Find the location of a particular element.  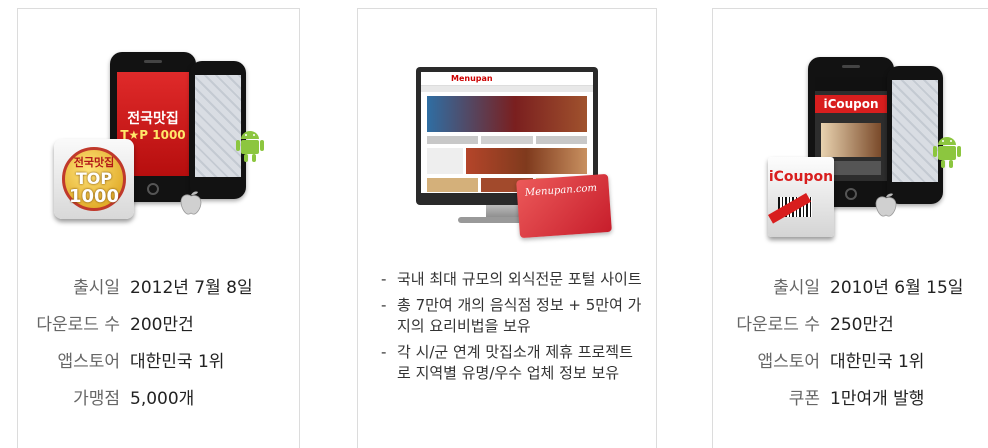

info-value: 2012년 7월 8일 is located at coordinates (191, 288).